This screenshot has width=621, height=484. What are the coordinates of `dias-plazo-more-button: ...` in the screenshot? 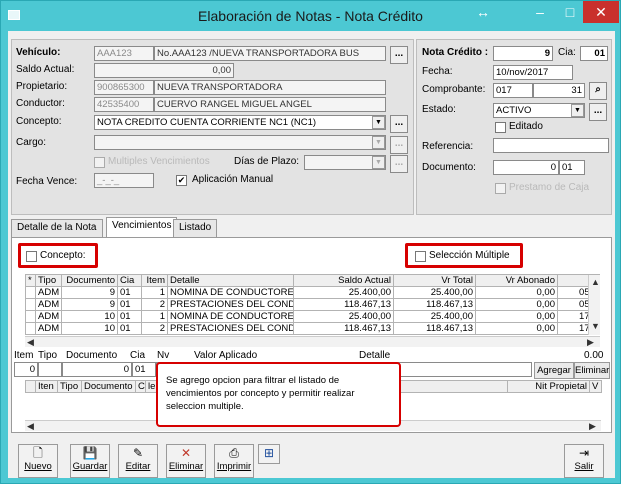 It's located at (399, 164).